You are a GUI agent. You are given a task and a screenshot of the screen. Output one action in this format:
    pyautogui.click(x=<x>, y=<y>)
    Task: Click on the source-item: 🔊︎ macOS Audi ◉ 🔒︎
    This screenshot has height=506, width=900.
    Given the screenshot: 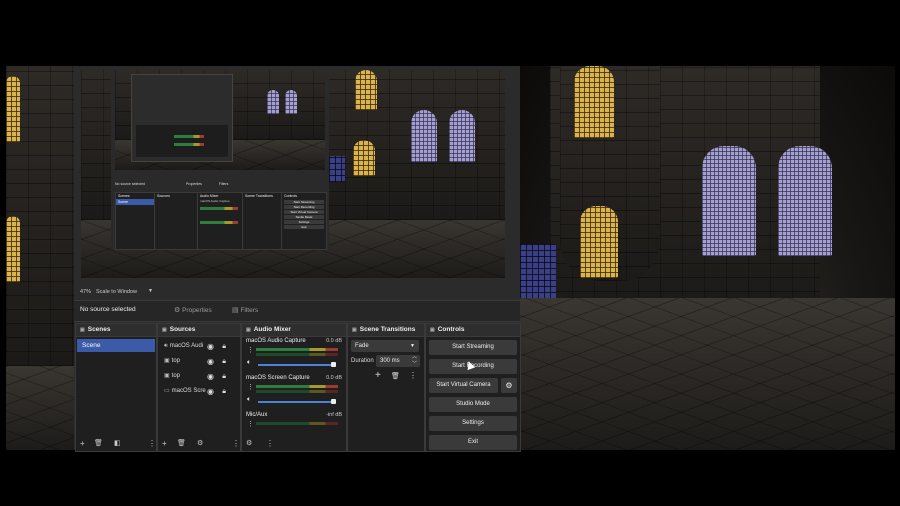 What is the action you would take?
    pyautogui.click(x=199, y=346)
    